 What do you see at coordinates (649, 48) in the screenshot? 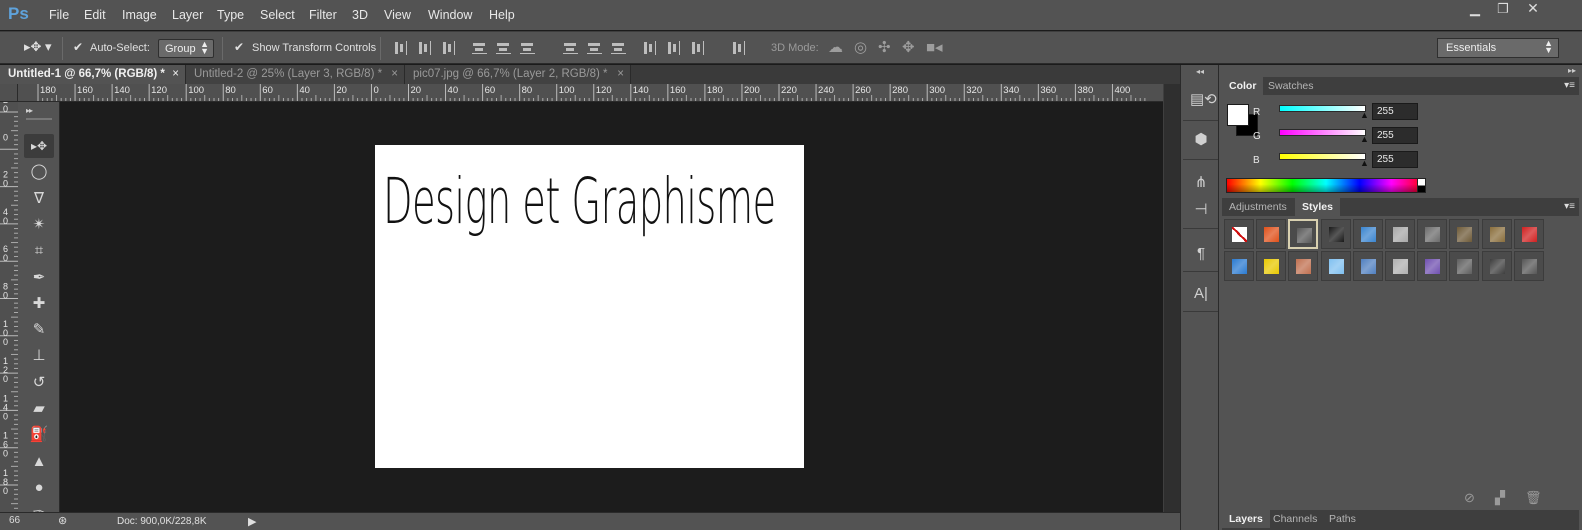
I see `distribute-left-edges-icon` at bounding box center [649, 48].